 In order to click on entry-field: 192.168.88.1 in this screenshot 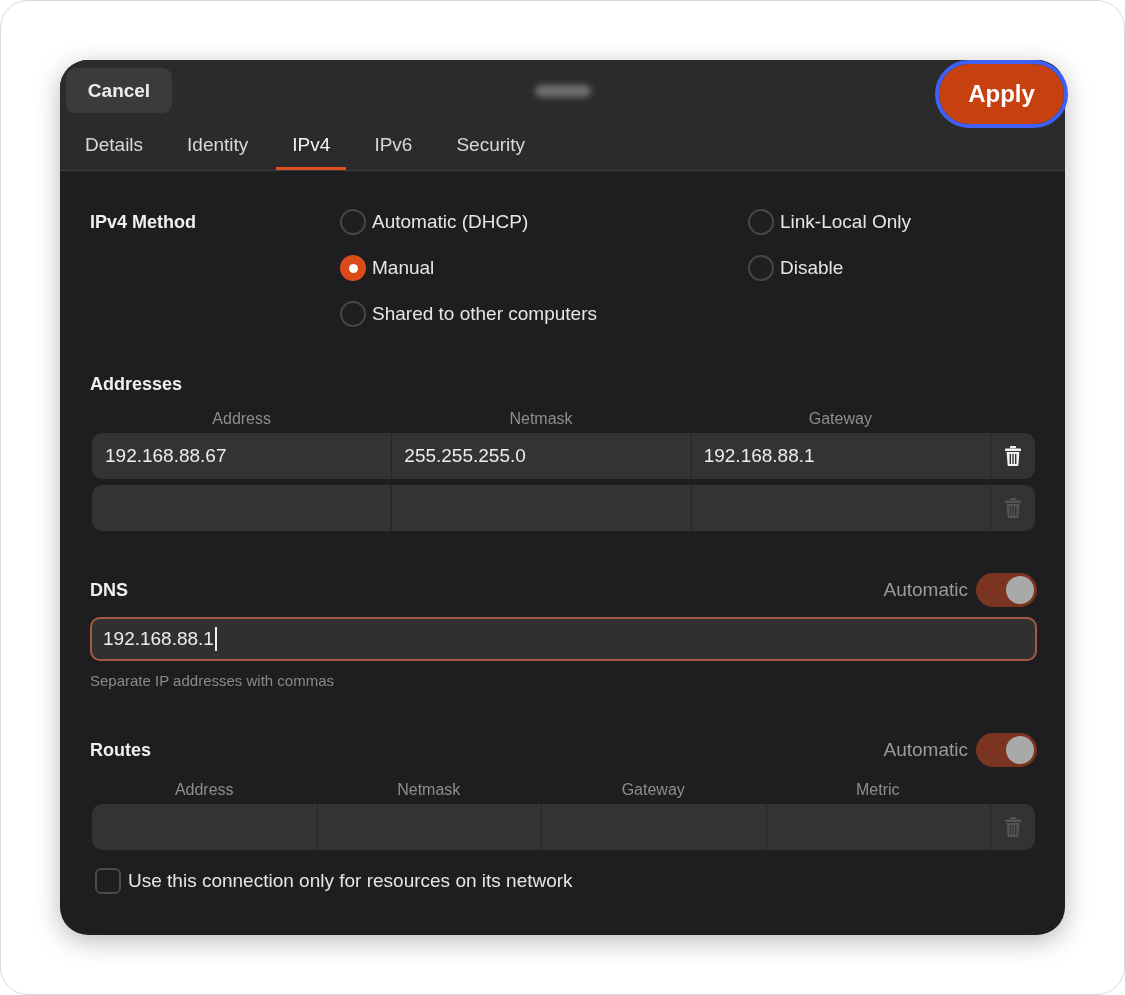, I will do `click(840, 456)`.